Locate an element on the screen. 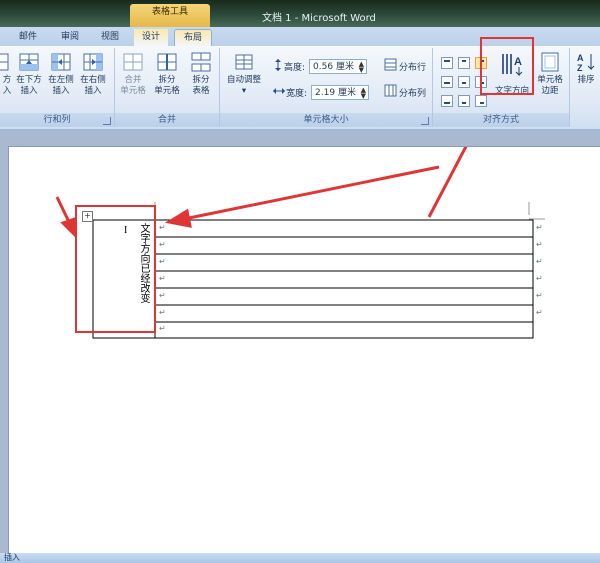 This screenshot has width=600, height=563. distribute-cols-icon is located at coordinates (390, 92).